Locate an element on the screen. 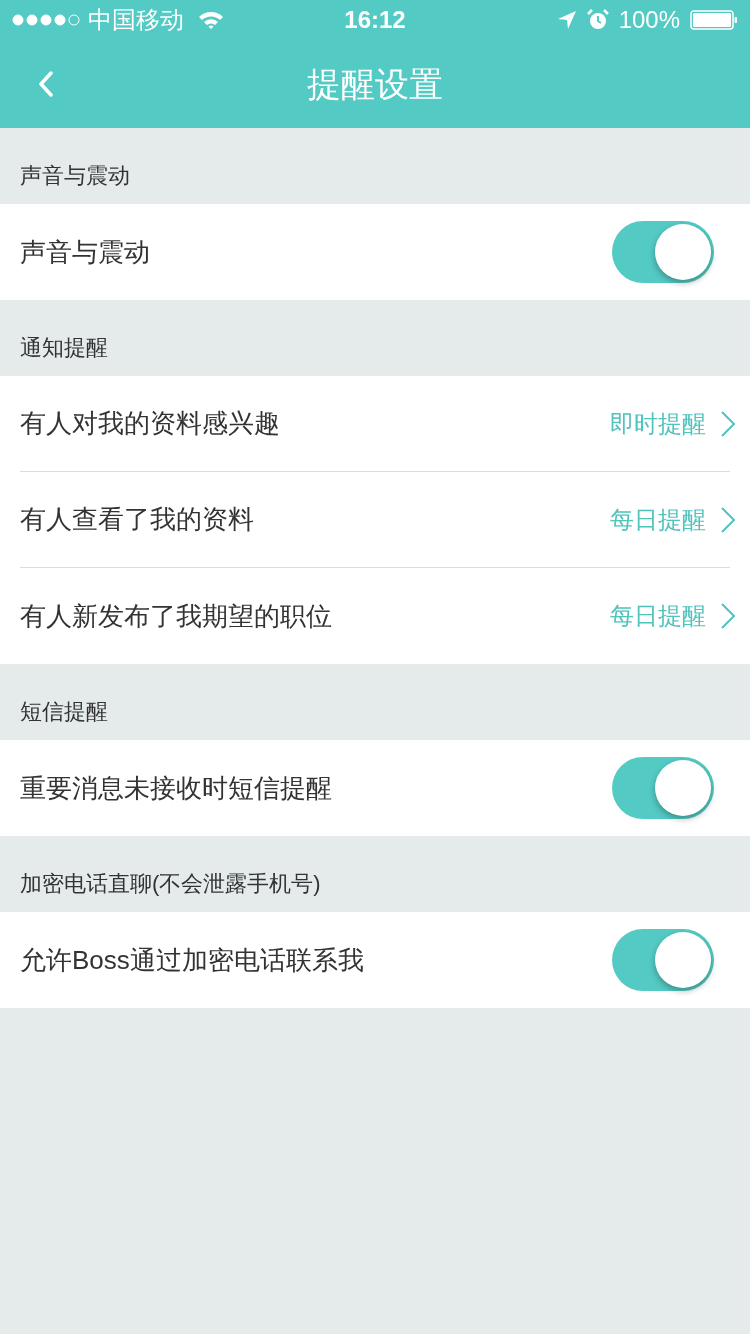  row-value: 即时提醒 is located at coordinates (658, 423).